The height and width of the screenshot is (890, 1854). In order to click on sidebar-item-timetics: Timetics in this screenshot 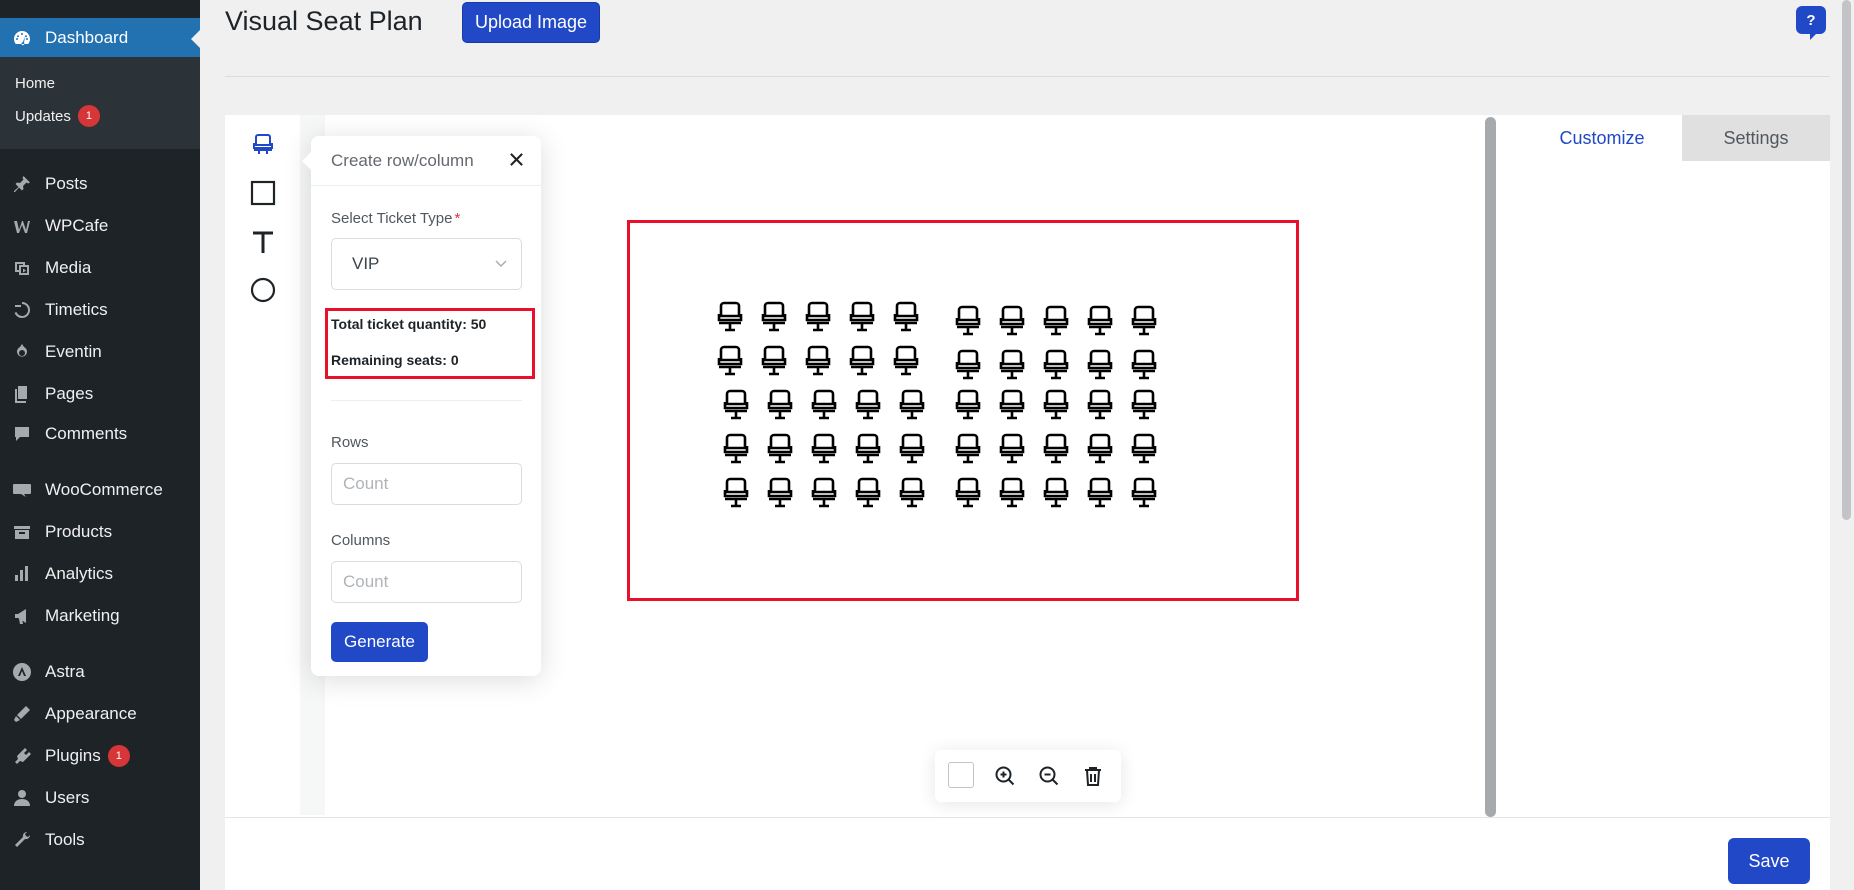, I will do `click(100, 310)`.